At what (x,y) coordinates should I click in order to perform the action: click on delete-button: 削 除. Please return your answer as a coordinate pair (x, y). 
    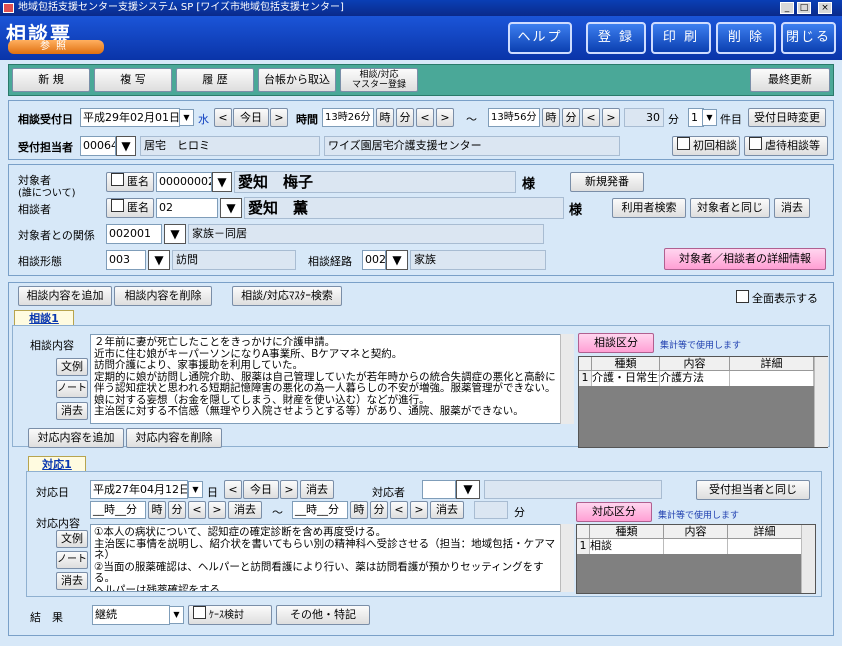
    Looking at the image, I should click on (746, 38).